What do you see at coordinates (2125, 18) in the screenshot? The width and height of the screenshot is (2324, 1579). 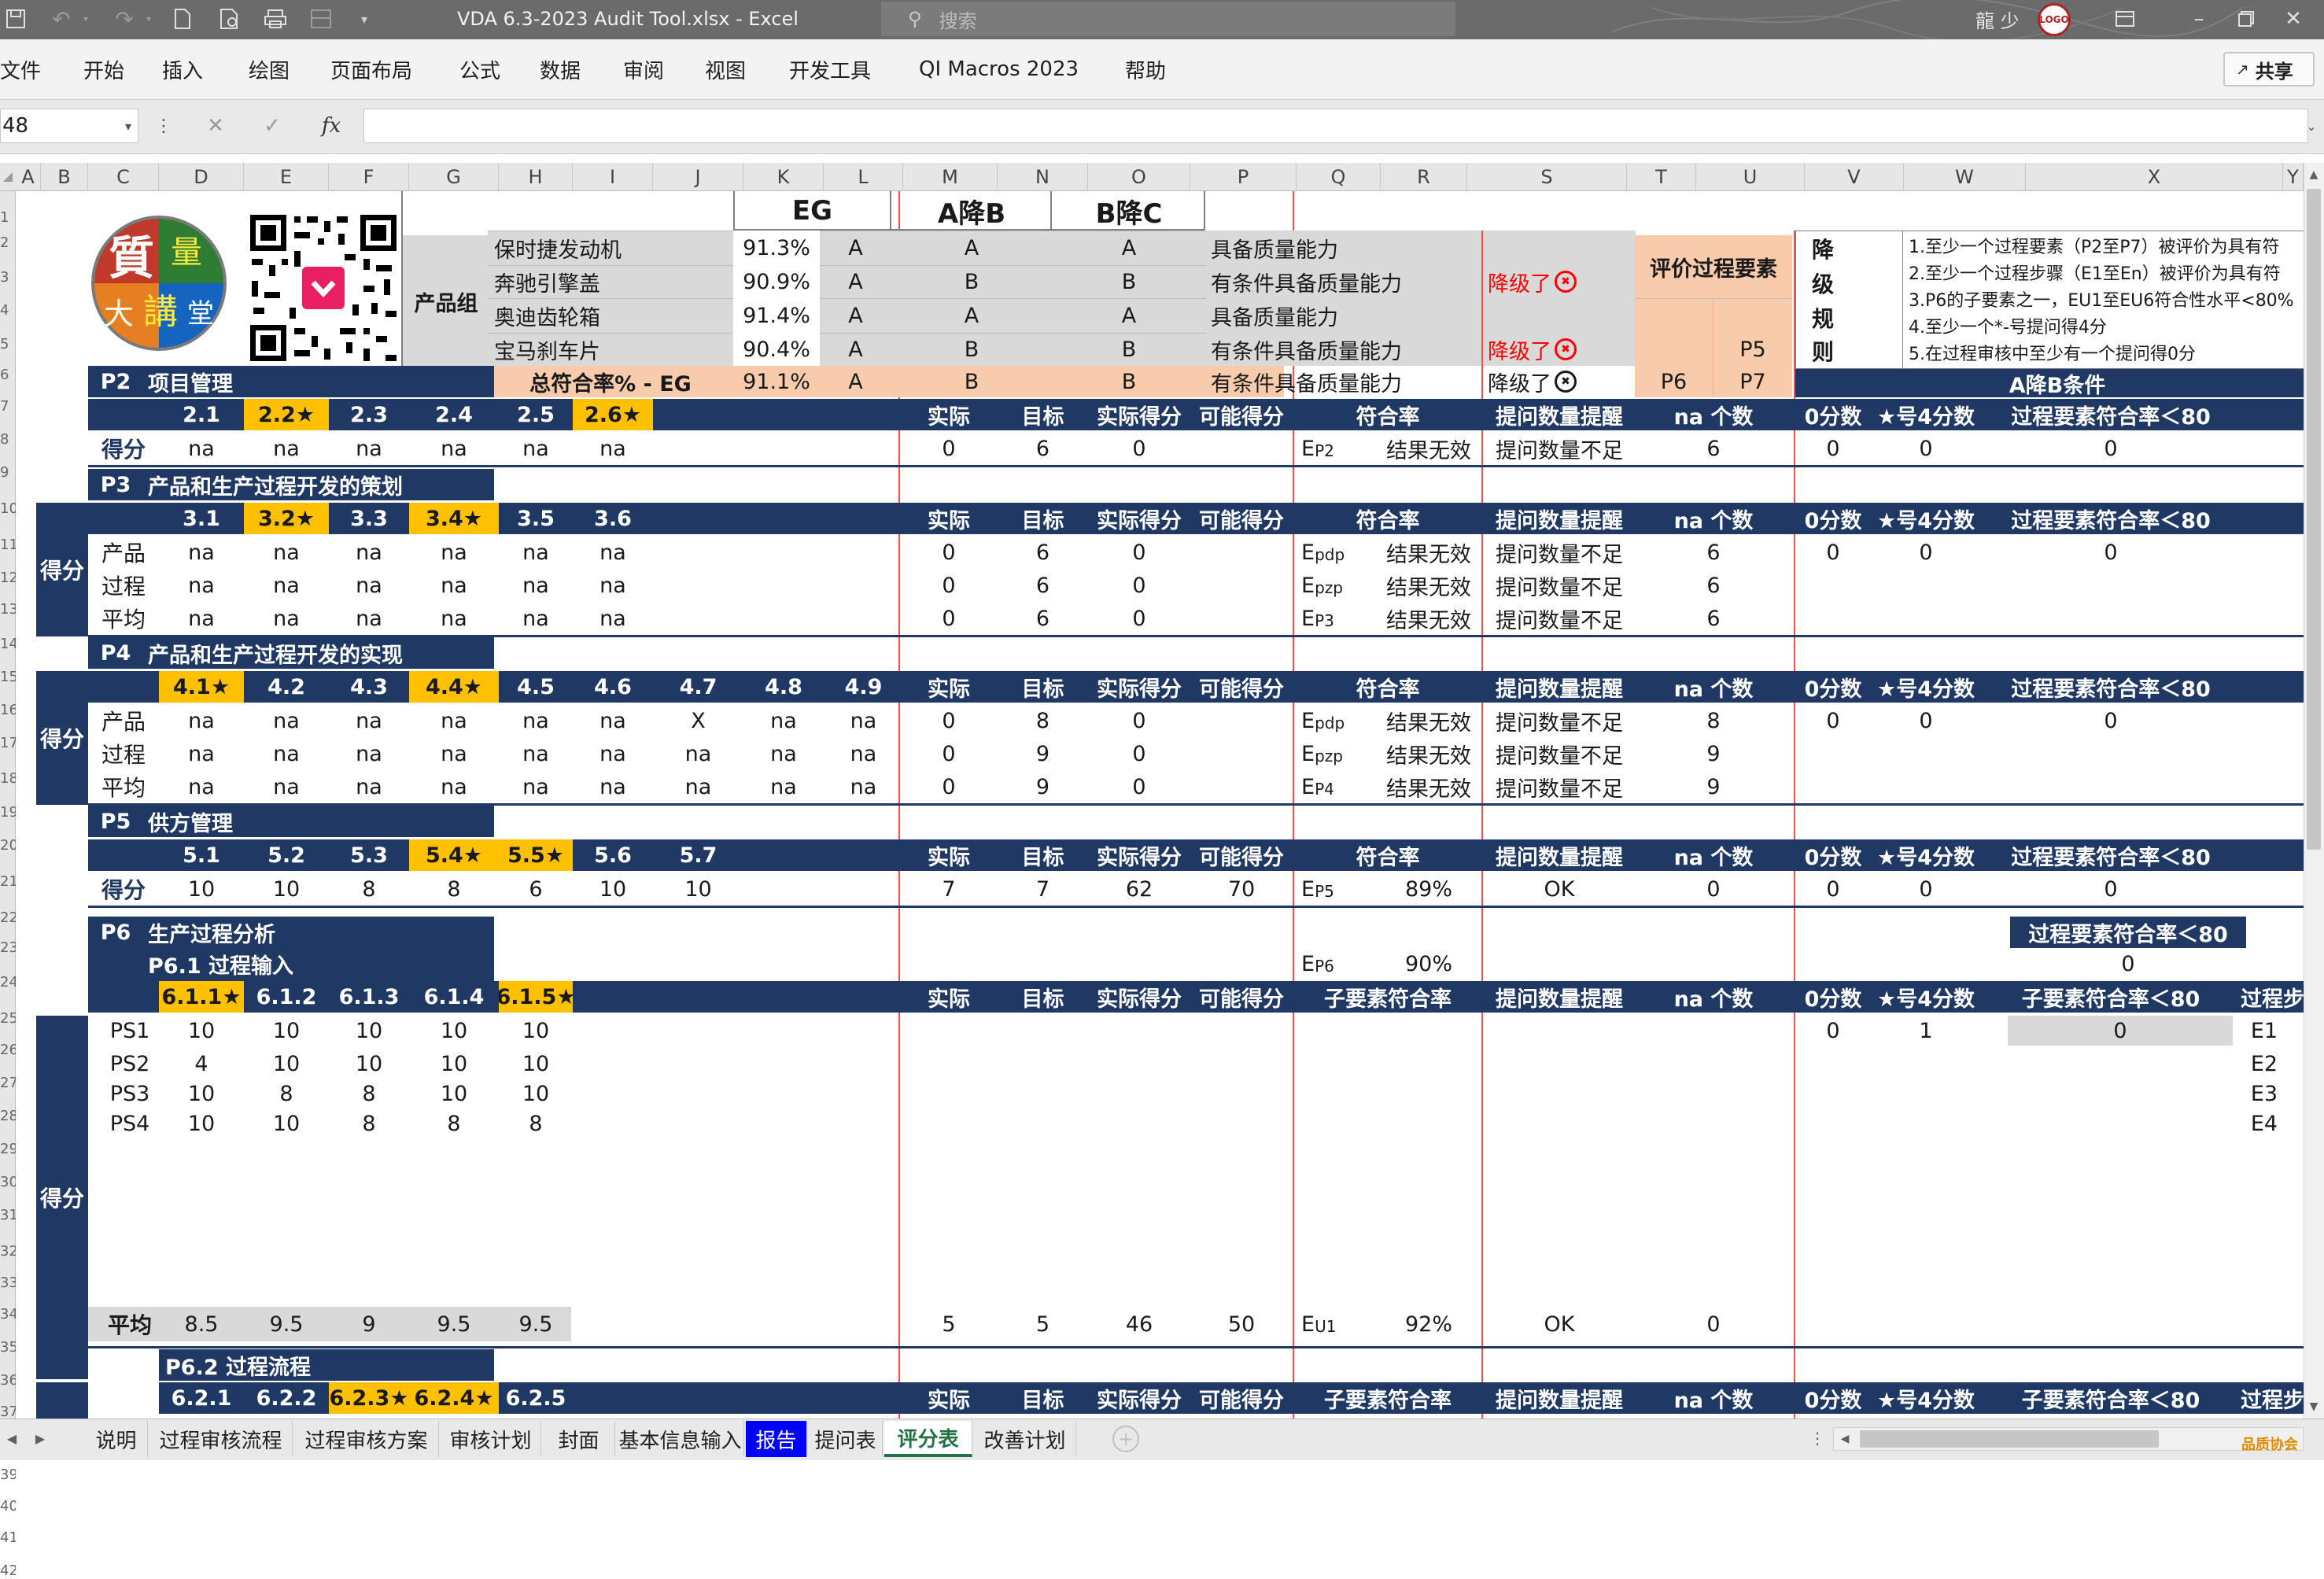 I see `ribbon-display-options-icon` at bounding box center [2125, 18].